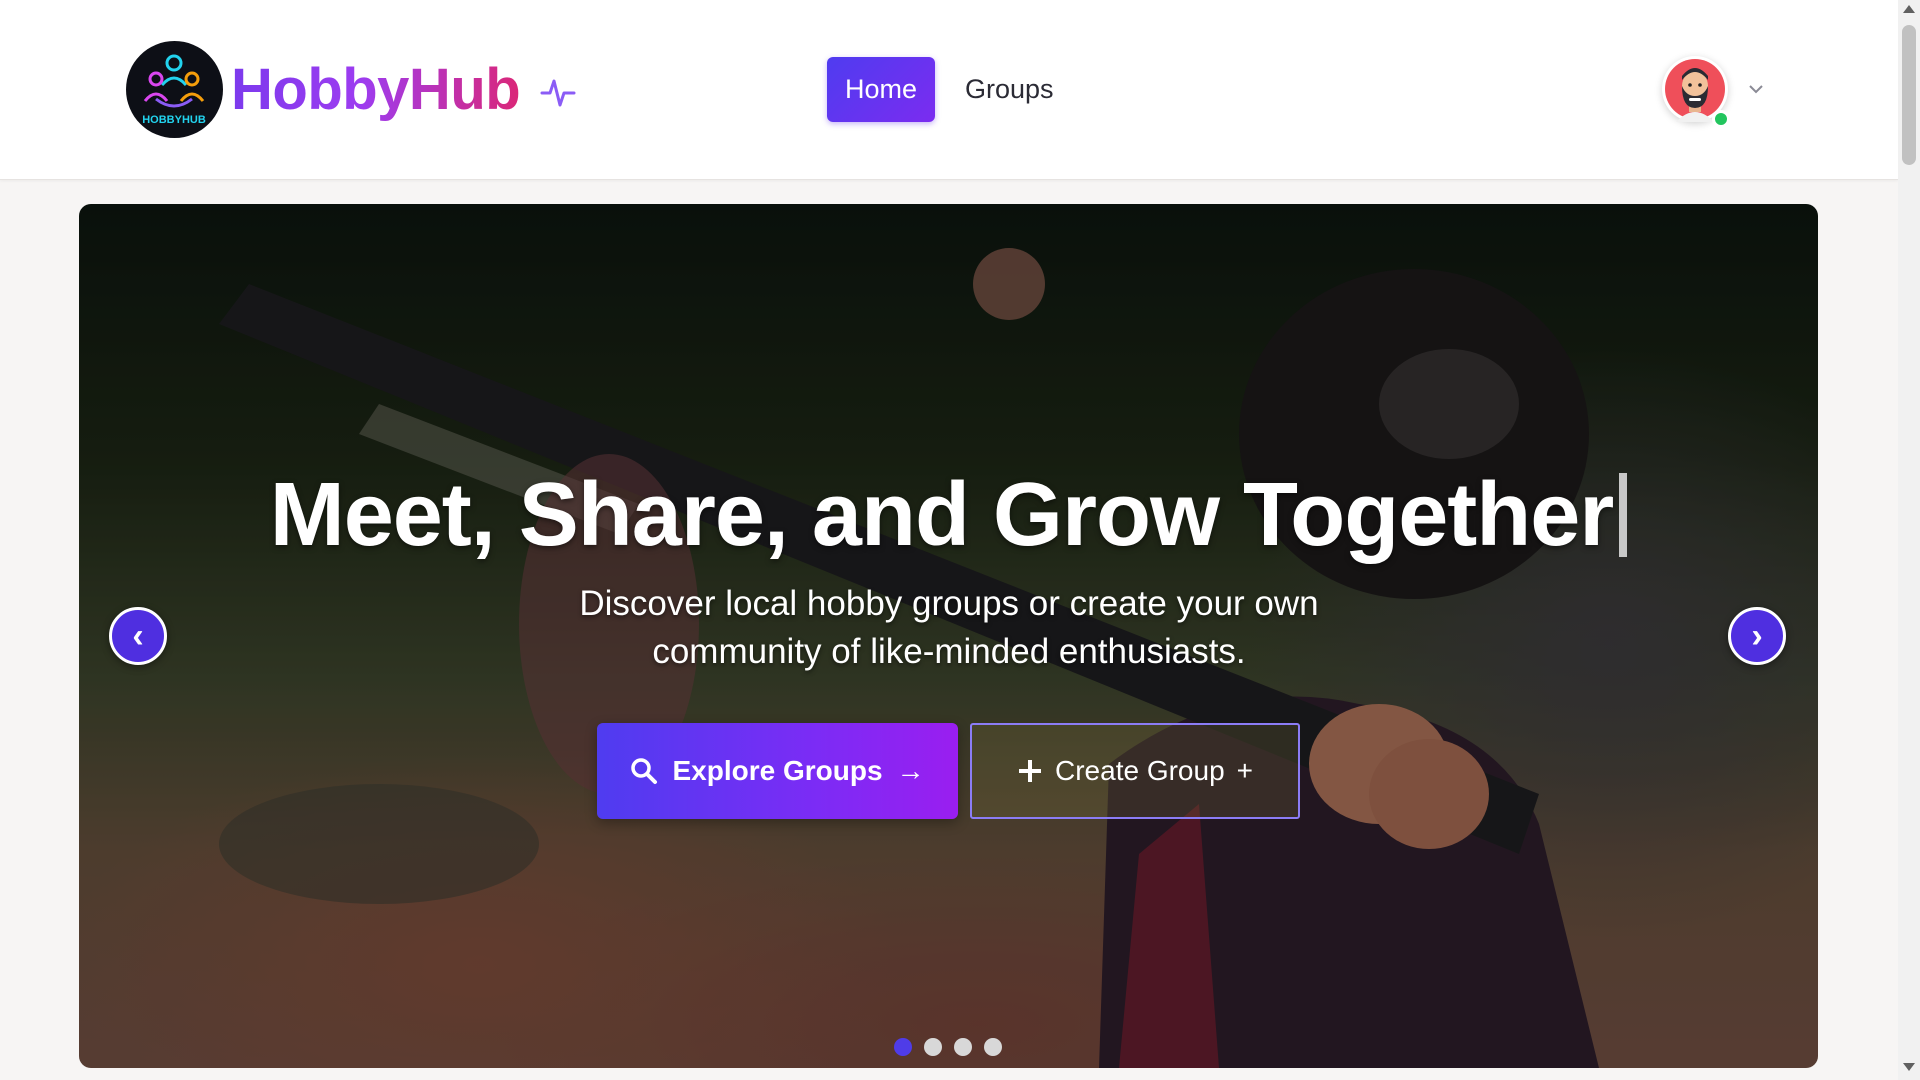 This screenshot has height=1080, width=1920. I want to click on explore-groups-label: Explore Groups, so click(777, 770).